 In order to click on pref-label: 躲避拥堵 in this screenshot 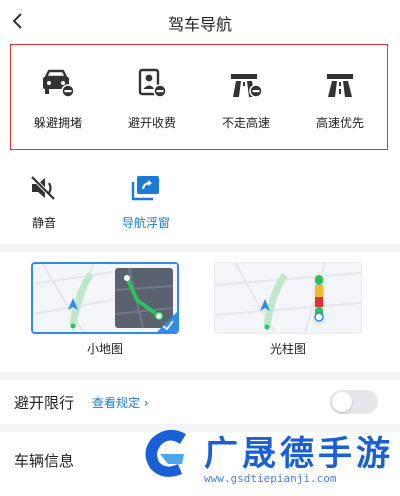, I will do `click(57, 123)`.